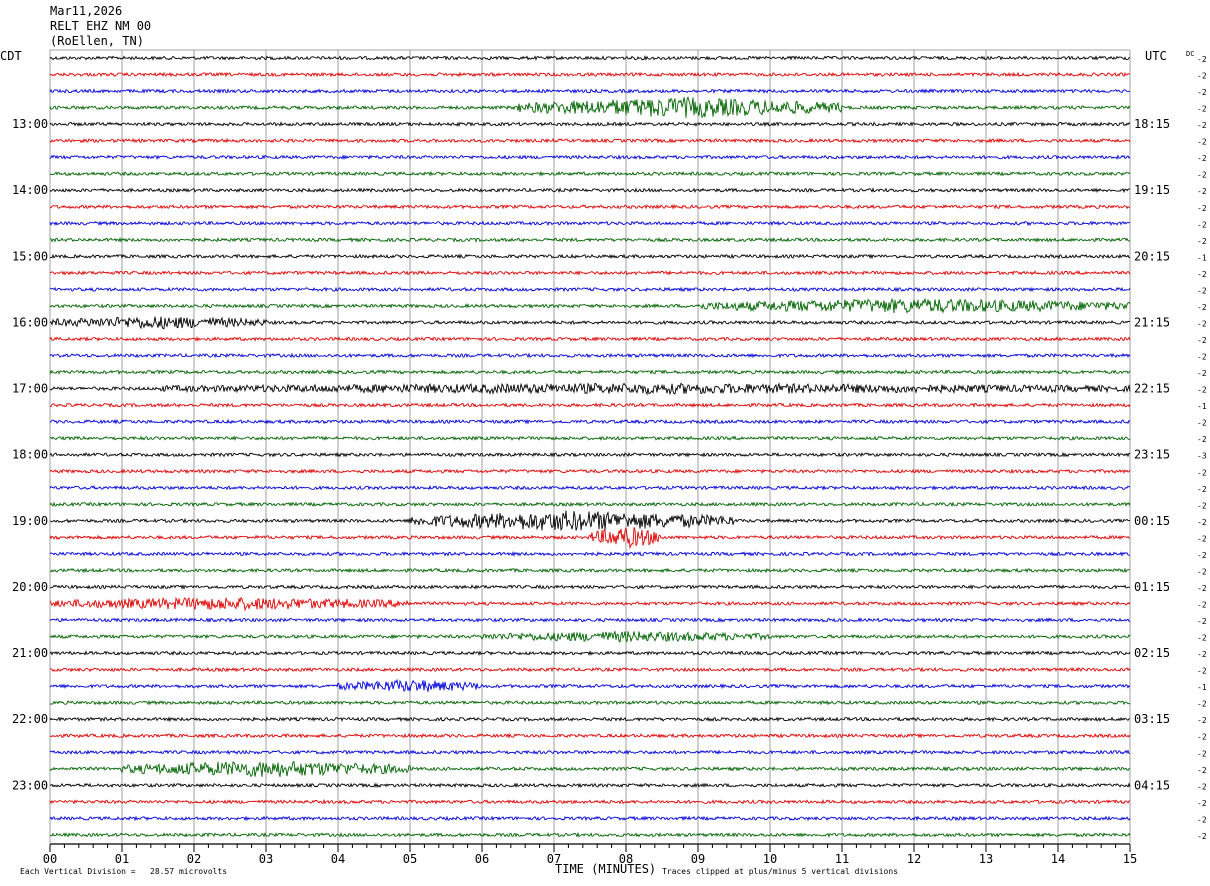 The width and height of the screenshot is (1210, 886). Describe the element at coordinates (30, 785) in the screenshot. I see `left-hour-label: 23:00` at that location.